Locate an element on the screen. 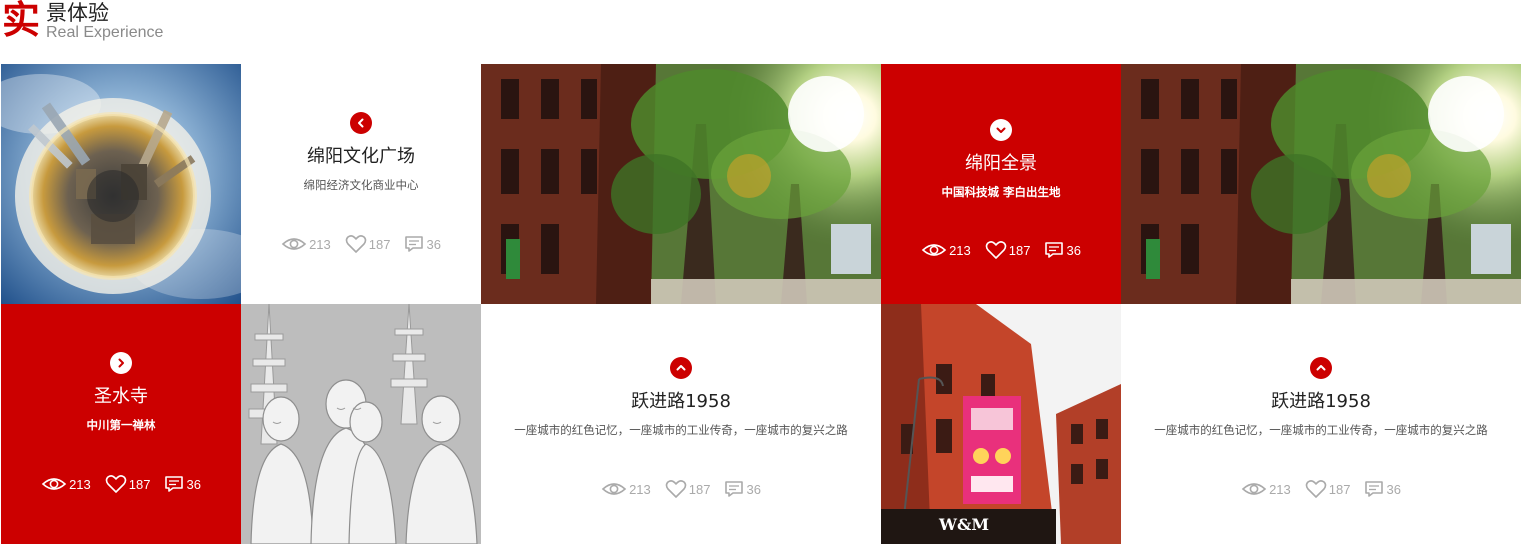  card-title: 绵阳全景 is located at coordinates (1001, 163).